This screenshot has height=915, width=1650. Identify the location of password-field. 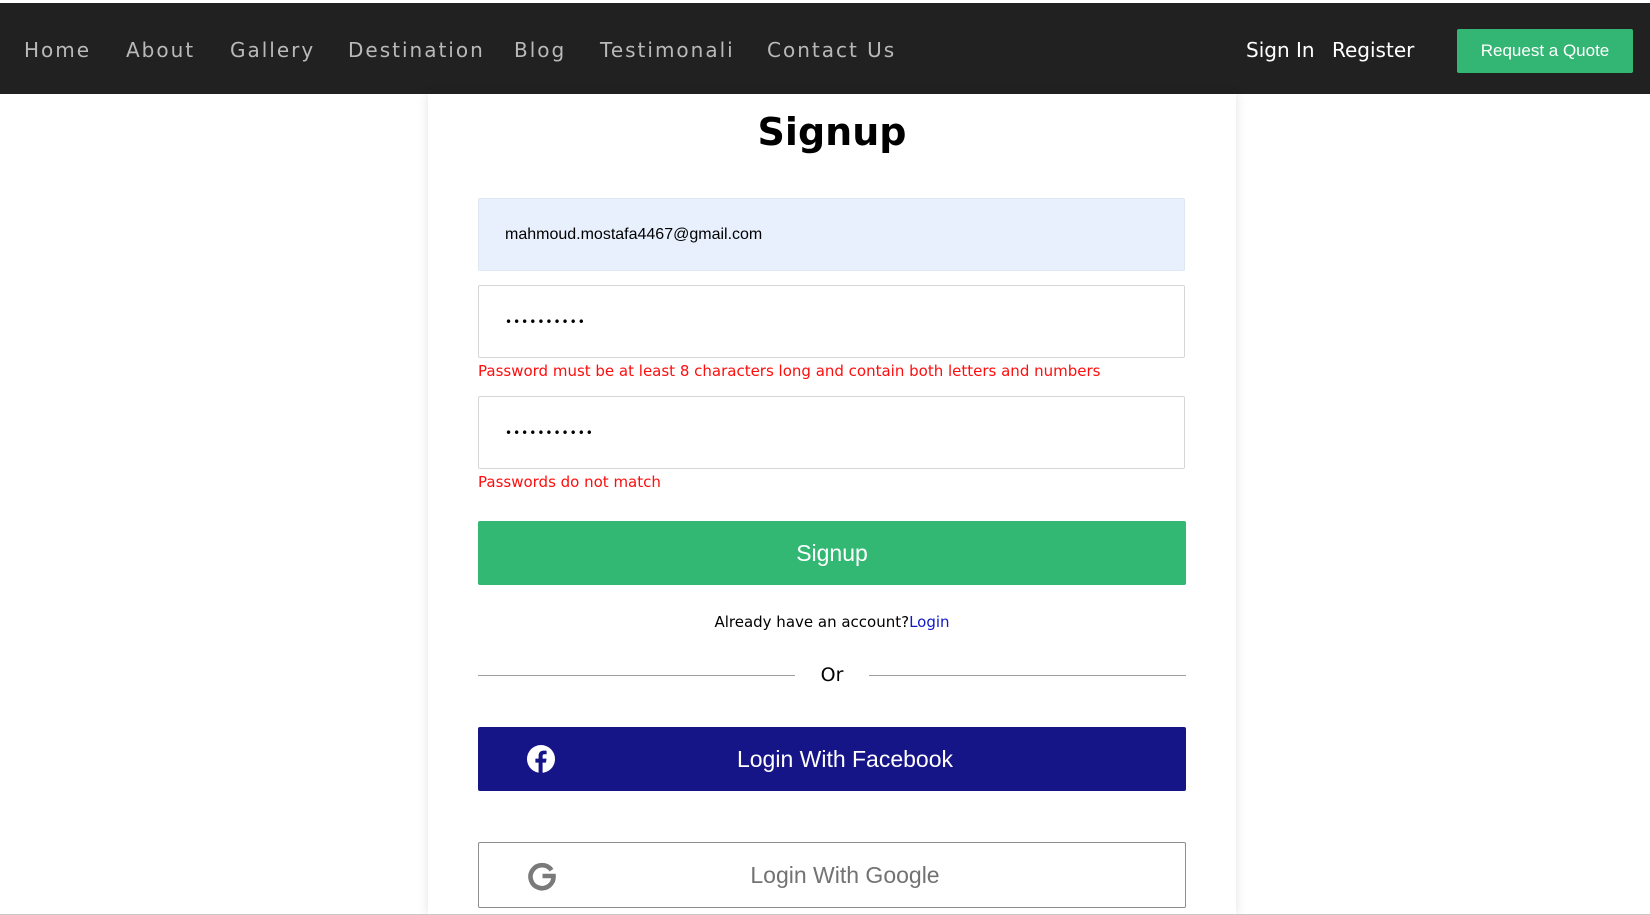
(831, 321).